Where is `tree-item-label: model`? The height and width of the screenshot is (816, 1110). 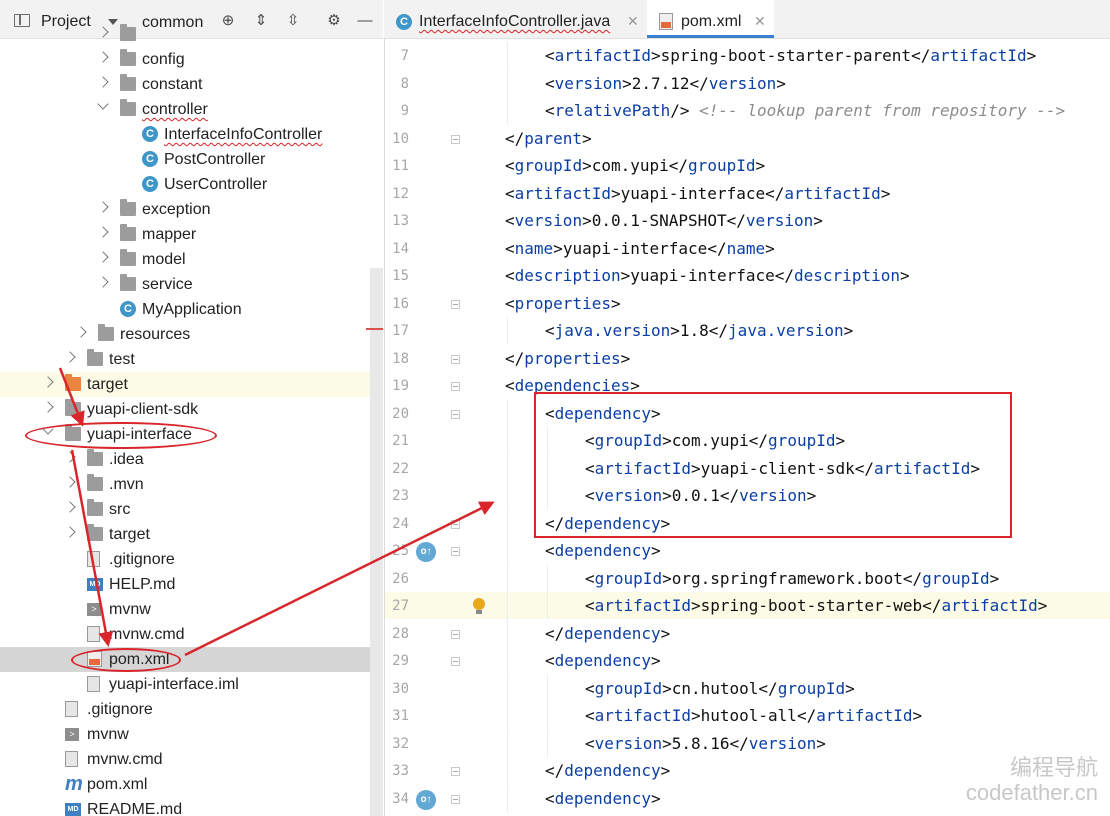 tree-item-label: model is located at coordinates (164, 259).